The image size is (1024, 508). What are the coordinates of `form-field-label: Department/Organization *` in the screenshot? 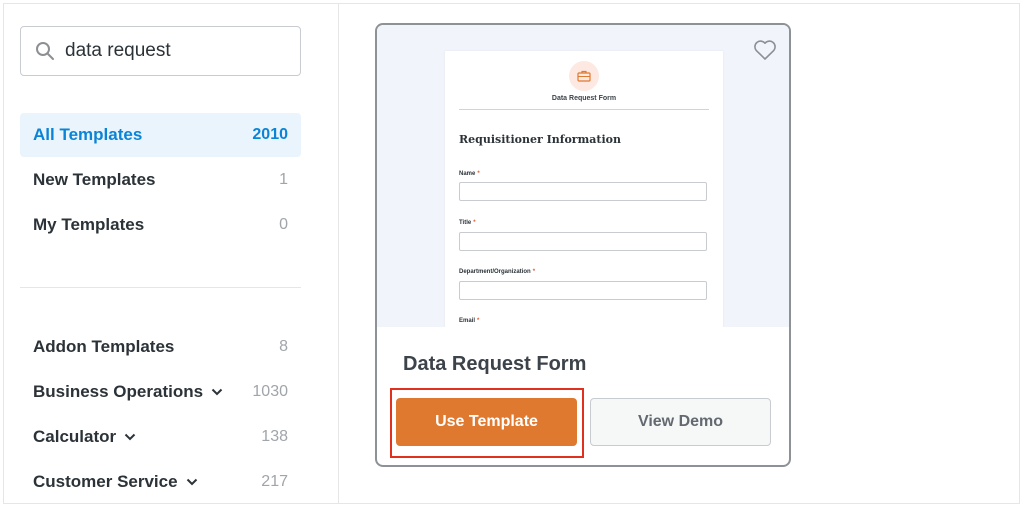 It's located at (497, 272).